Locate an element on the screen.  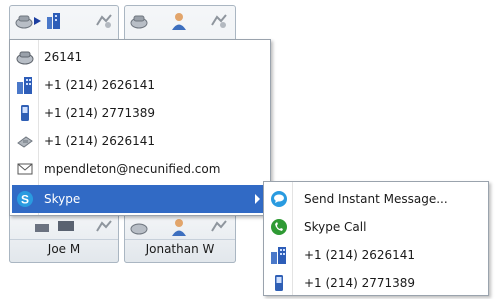
submenu-item-label: Skype Call is located at coordinates (335, 227).